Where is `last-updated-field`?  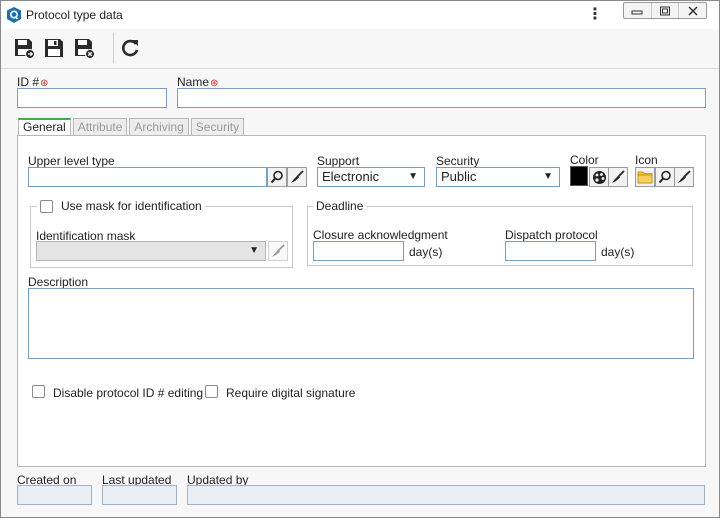 last-updated-field is located at coordinates (139, 495).